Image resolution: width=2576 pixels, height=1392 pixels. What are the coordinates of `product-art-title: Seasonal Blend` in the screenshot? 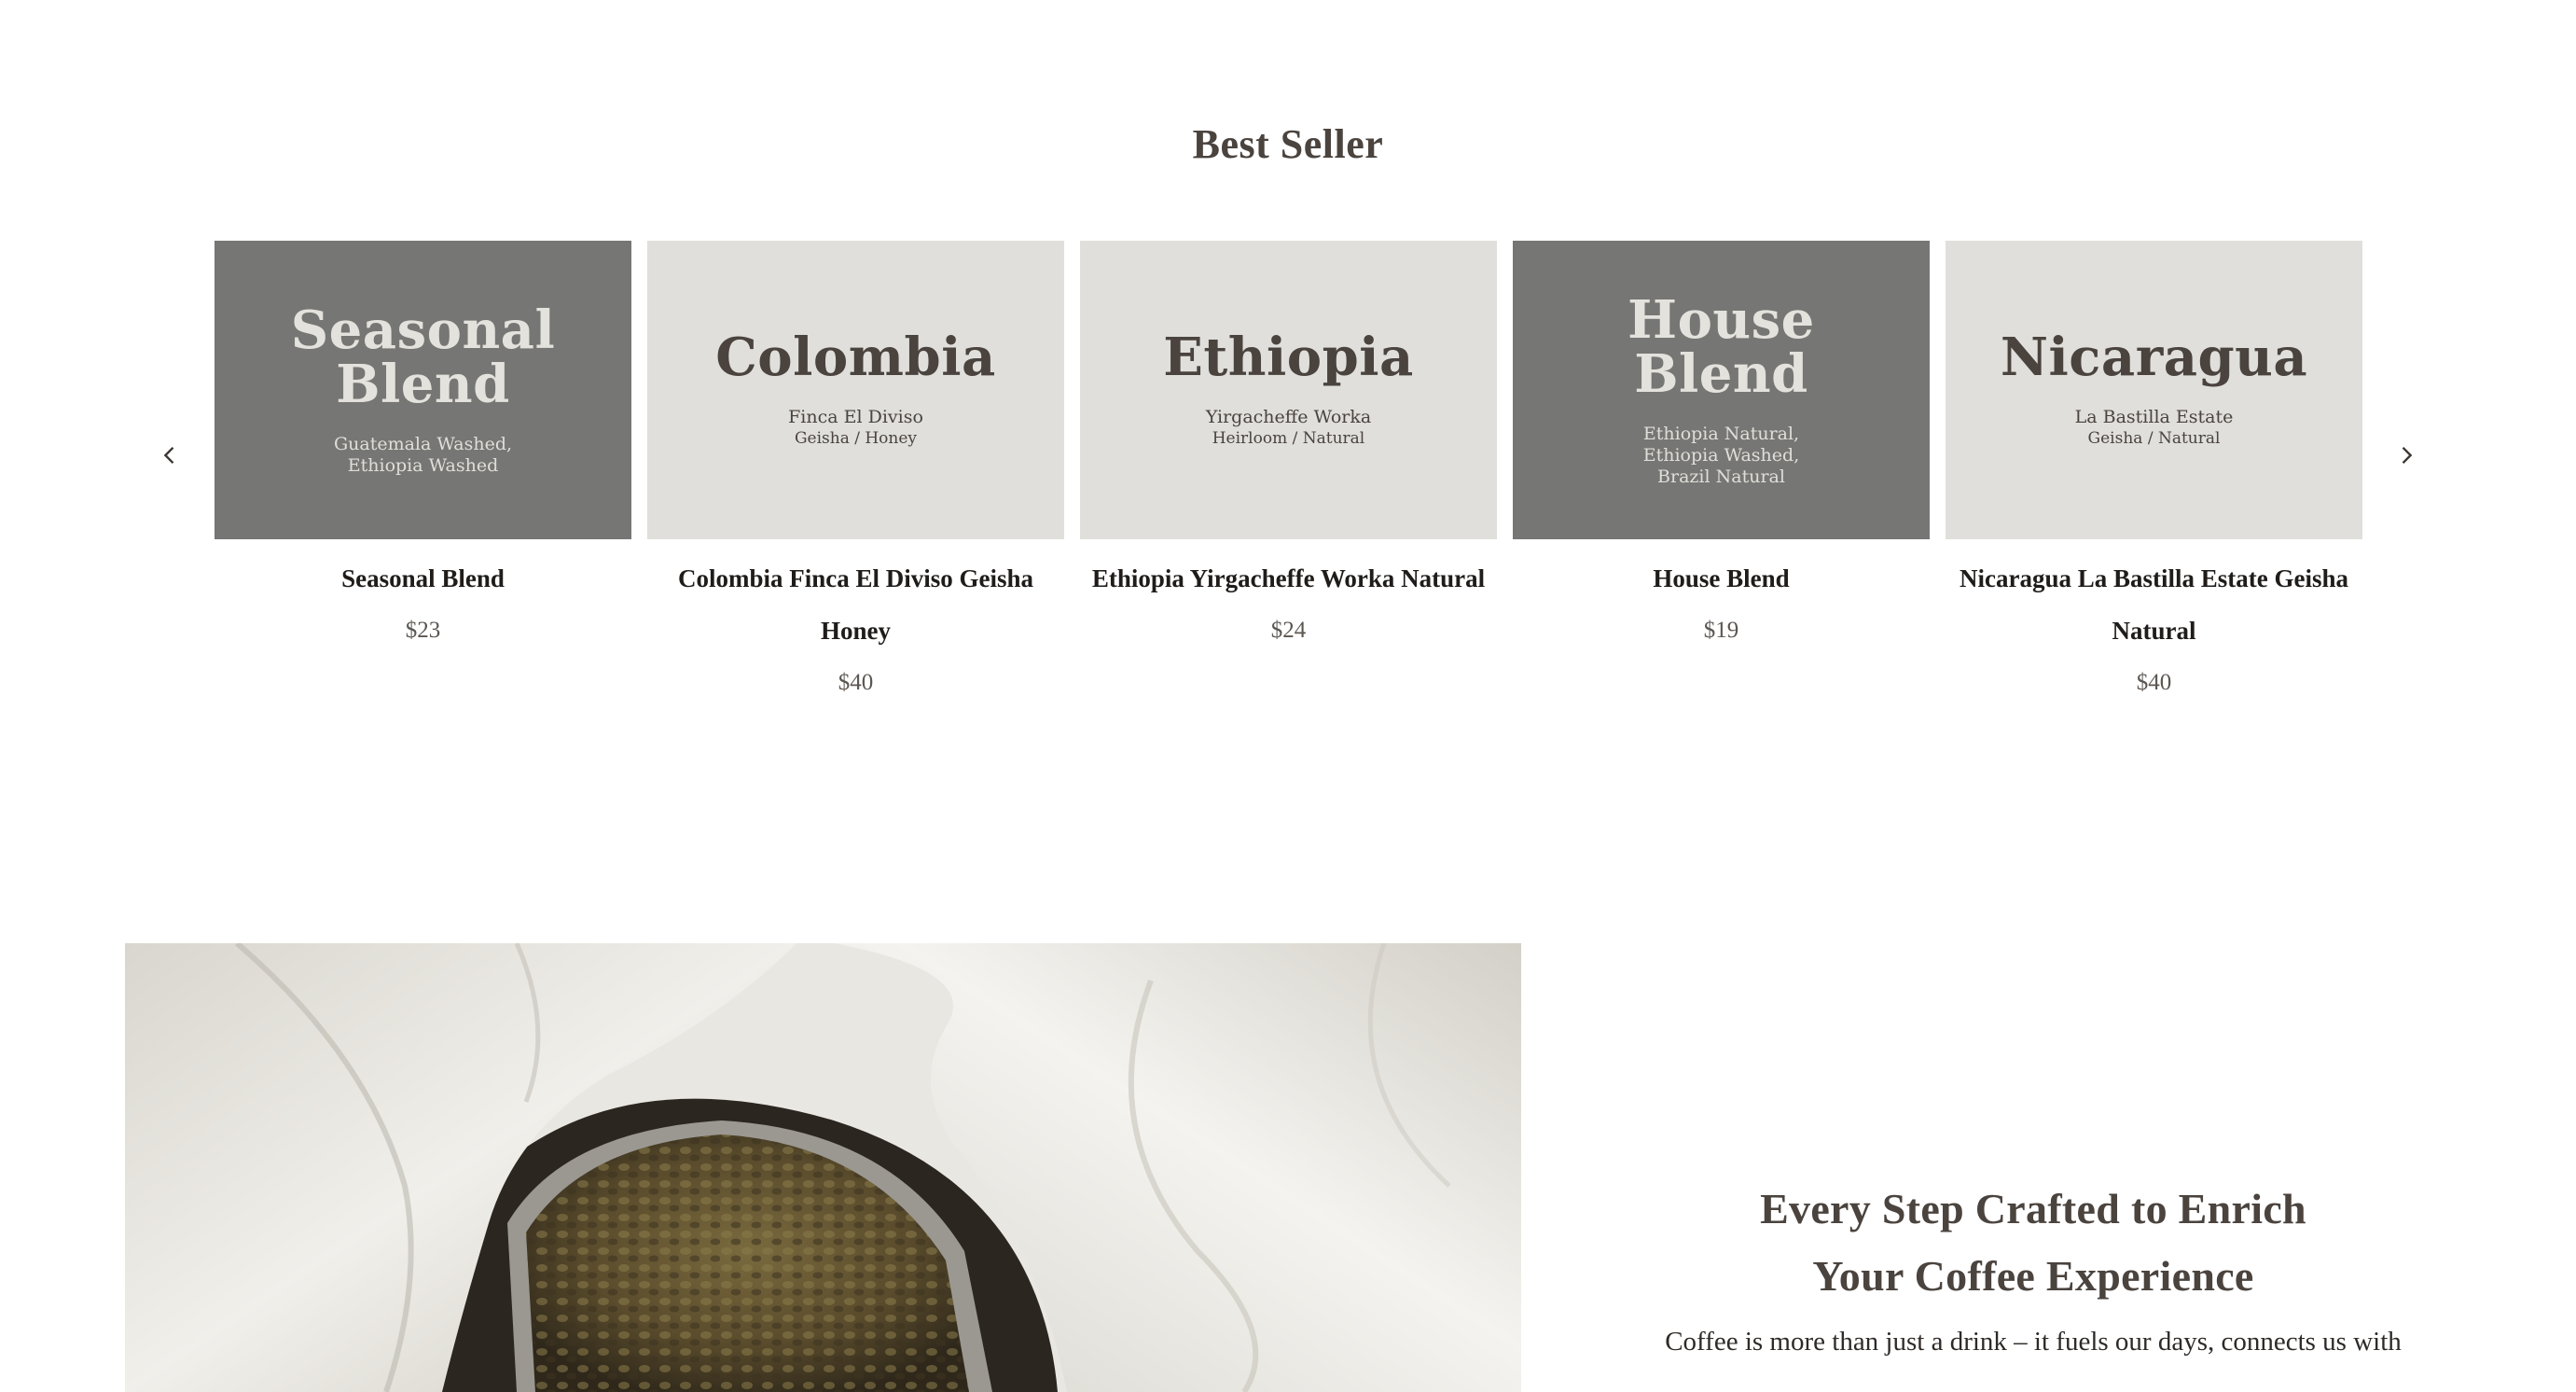 It's located at (423, 357).